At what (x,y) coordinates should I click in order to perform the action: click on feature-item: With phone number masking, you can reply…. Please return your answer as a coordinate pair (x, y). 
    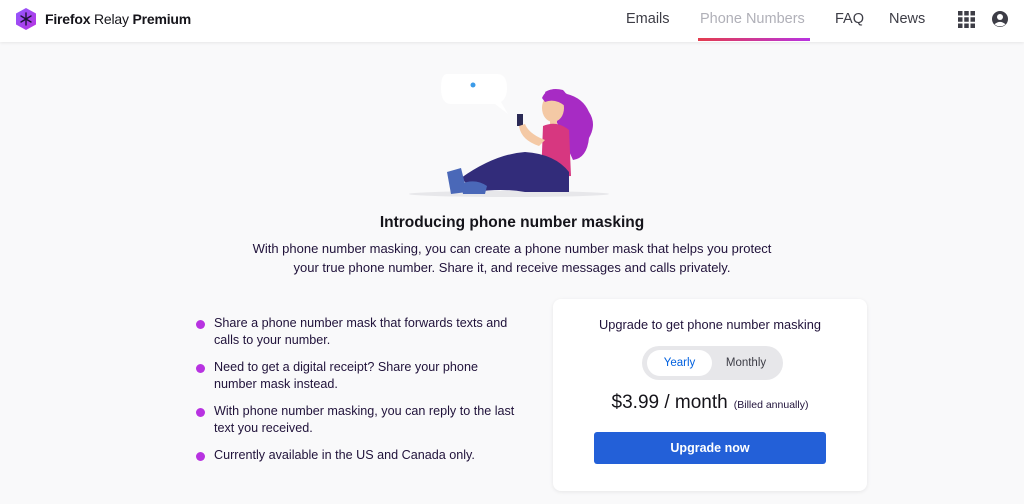
    Looking at the image, I should click on (356, 420).